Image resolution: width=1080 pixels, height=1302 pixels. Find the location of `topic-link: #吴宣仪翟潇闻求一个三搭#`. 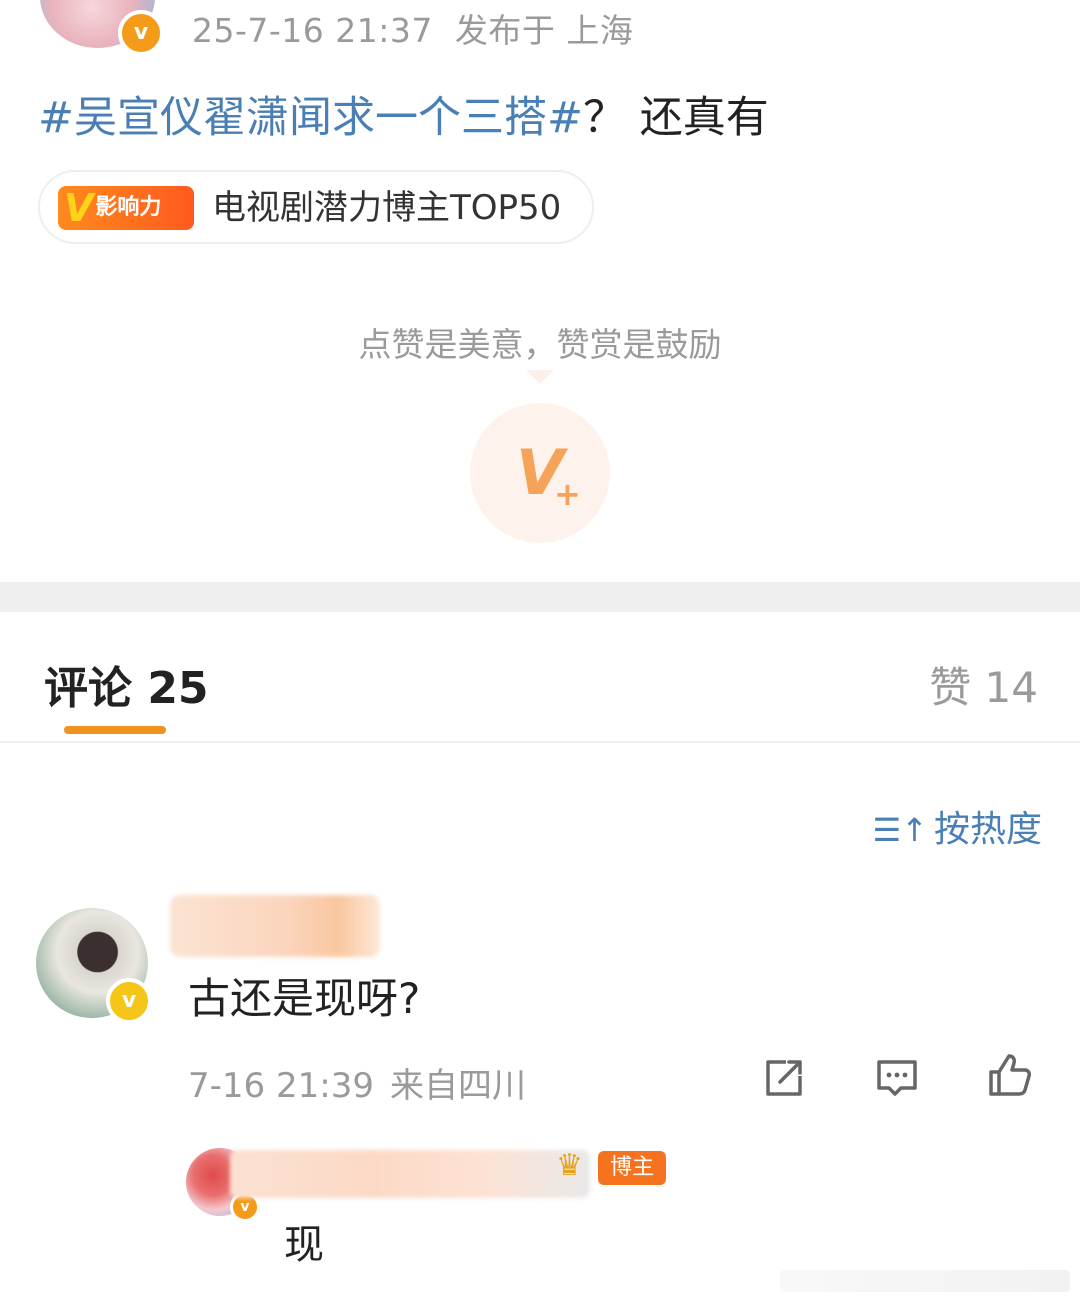

topic-link: #吴宣仪翟潇闻求一个三搭# is located at coordinates (310, 118).